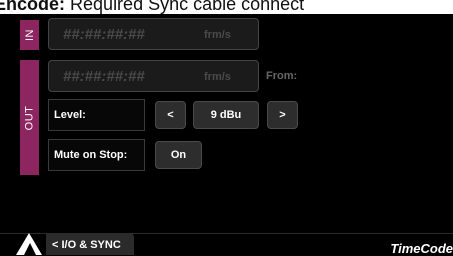 The image size is (453, 256). Describe the element at coordinates (104, 34) in the screenshot. I see `in-timecode: ##:##:##:##` at that location.